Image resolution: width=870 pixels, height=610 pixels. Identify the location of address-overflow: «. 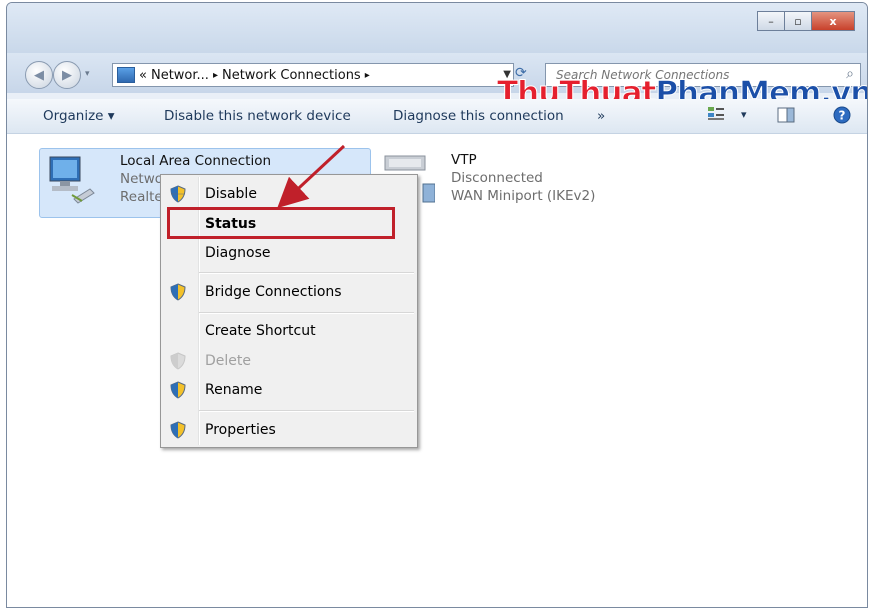
(143, 75).